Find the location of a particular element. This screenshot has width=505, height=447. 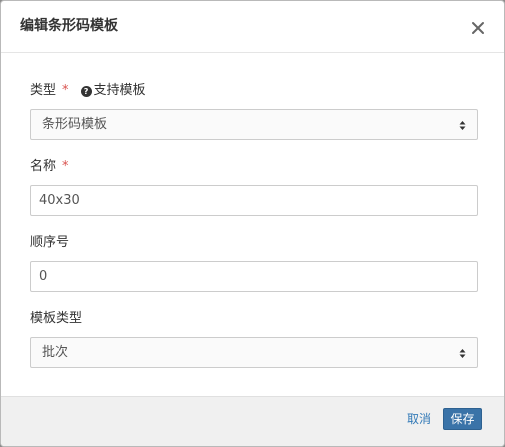

type-select: 条形码模板 is located at coordinates (254, 124).